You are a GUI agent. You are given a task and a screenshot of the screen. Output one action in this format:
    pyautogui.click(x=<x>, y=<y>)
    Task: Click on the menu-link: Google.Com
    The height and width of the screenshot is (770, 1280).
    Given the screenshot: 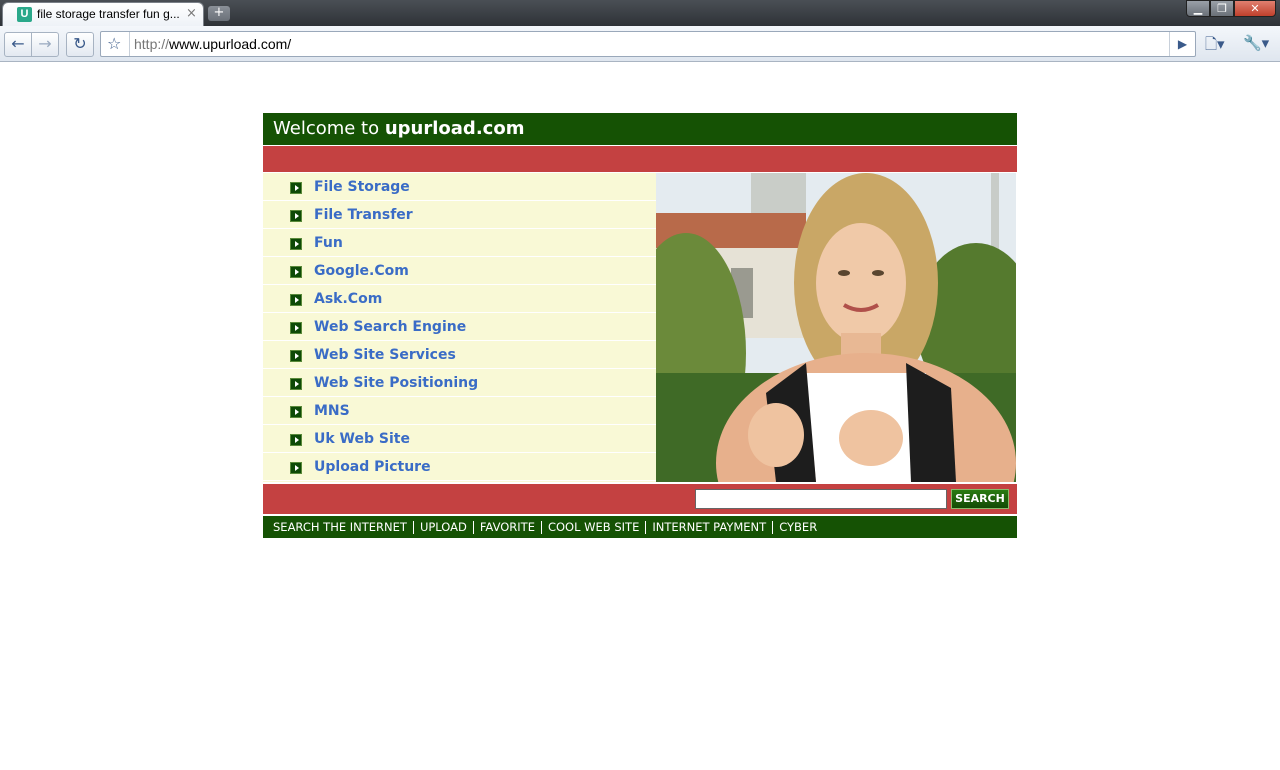 What is the action you would take?
    pyautogui.click(x=361, y=271)
    